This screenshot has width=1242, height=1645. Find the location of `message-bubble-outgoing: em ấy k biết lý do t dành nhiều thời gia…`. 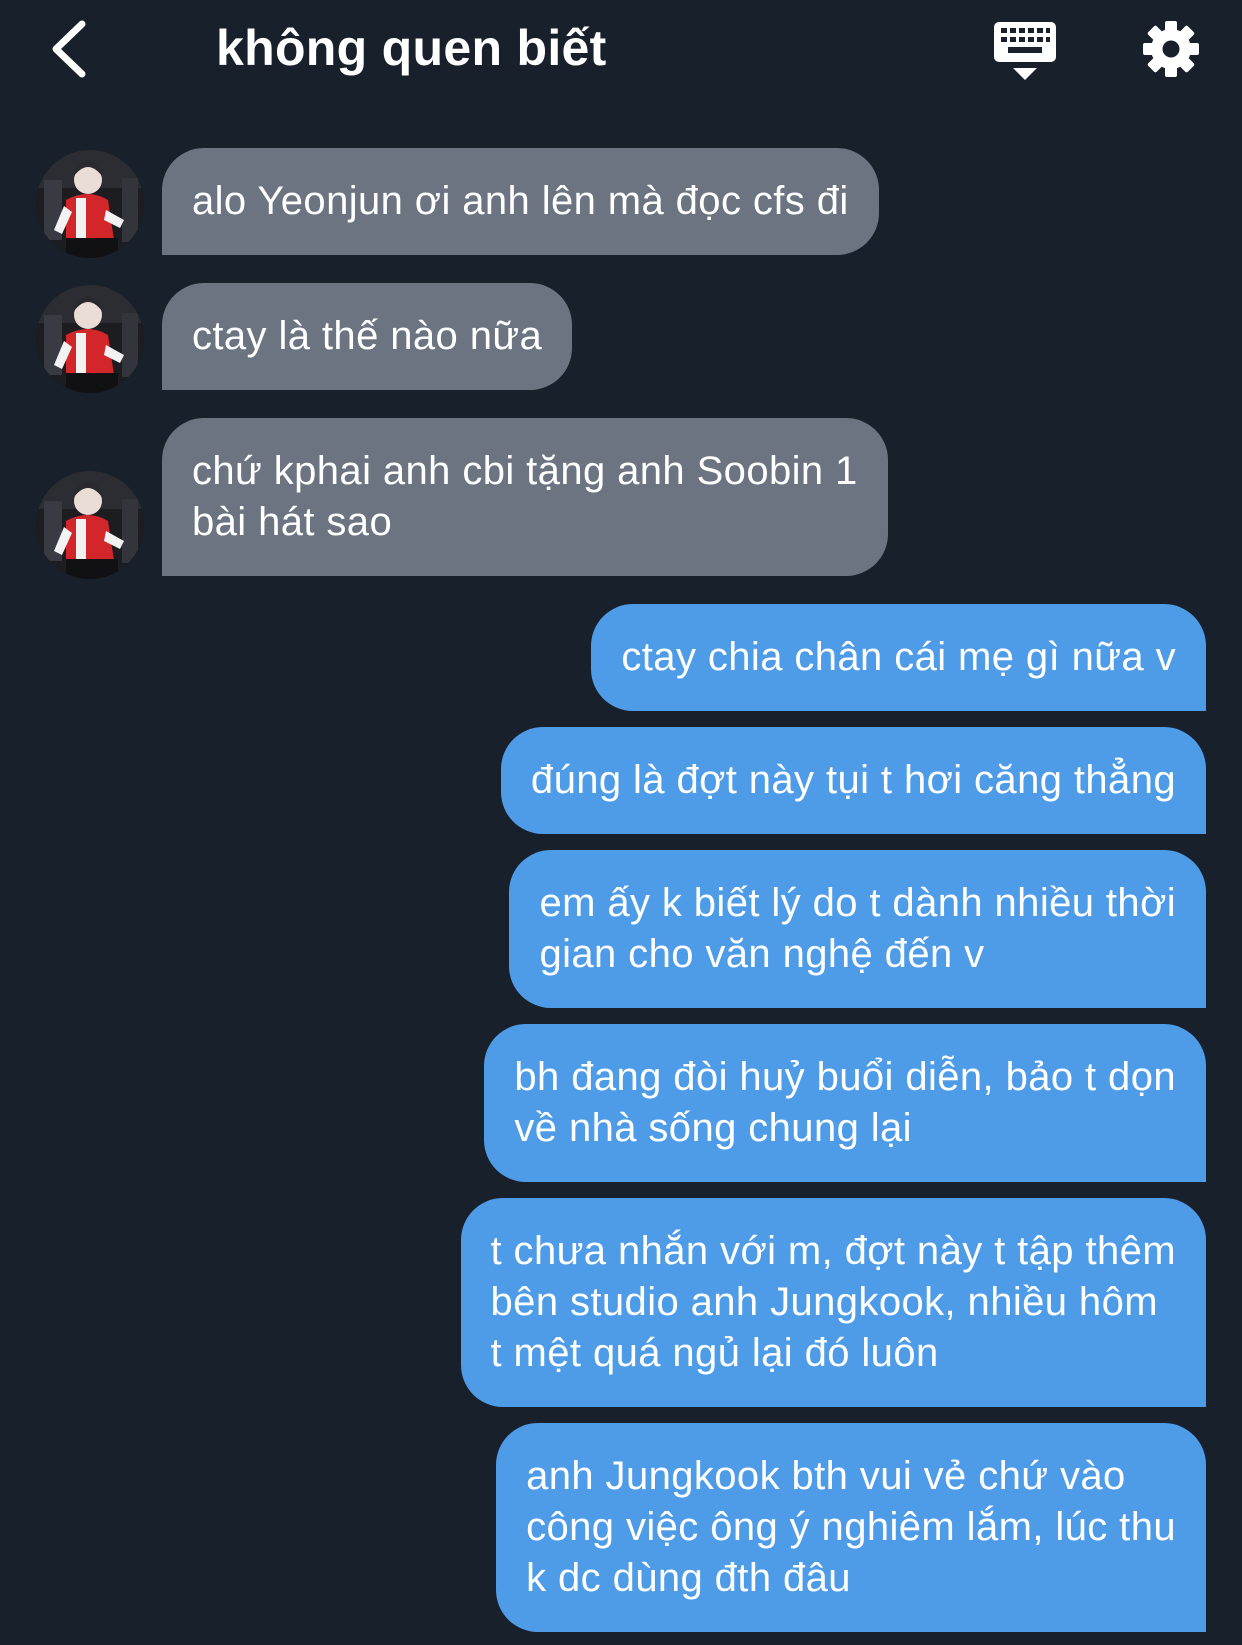

message-bubble-outgoing: em ấy k biết lý do t dành nhiều thời gia… is located at coordinates (857, 929).